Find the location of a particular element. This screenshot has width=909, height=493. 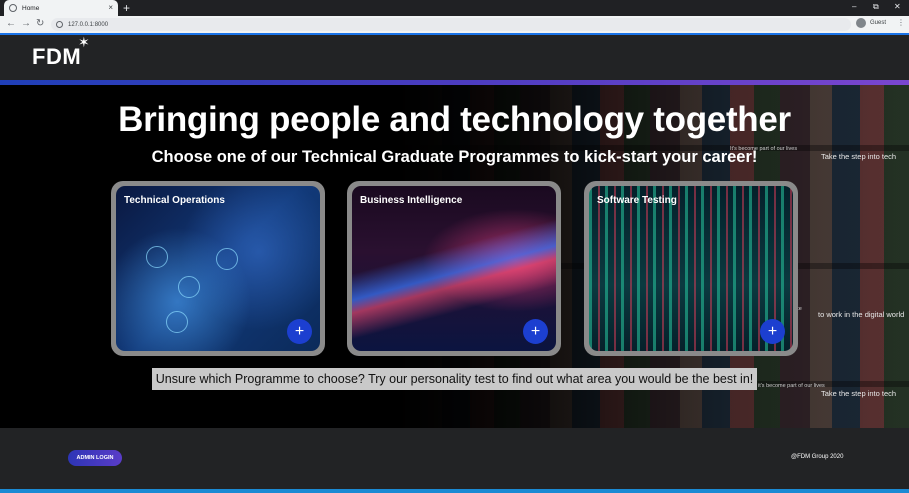

mosaic-caption: it's become part of our lives is located at coordinates (791, 386).